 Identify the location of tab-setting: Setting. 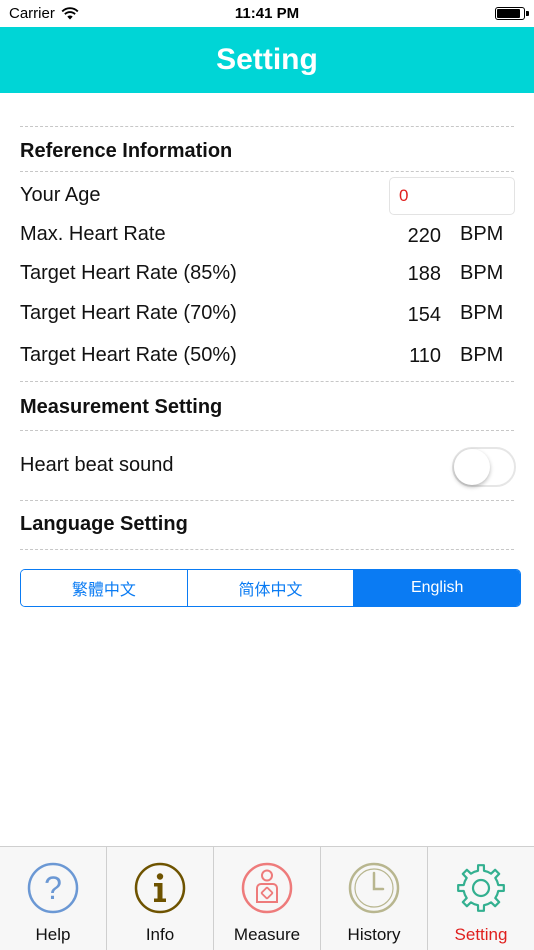
(481, 898).